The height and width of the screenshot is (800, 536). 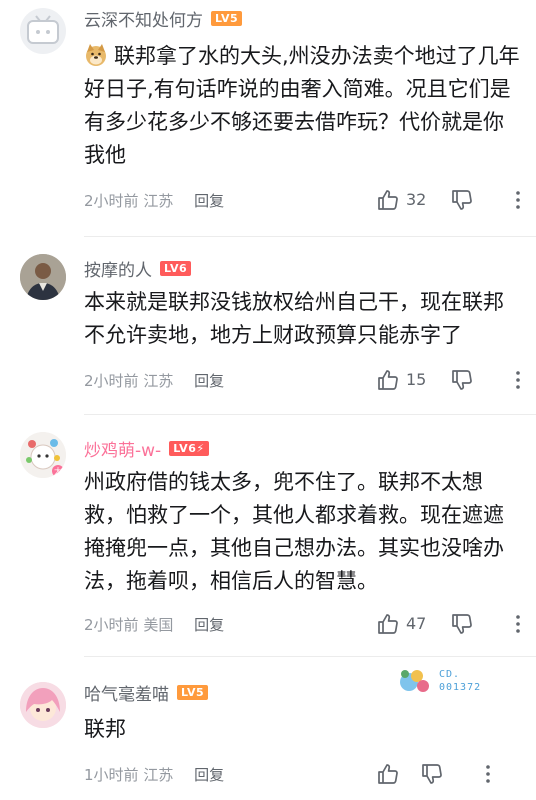 What do you see at coordinates (200, 448) in the screenshot?
I see `lightning-icon: ⚡` at bounding box center [200, 448].